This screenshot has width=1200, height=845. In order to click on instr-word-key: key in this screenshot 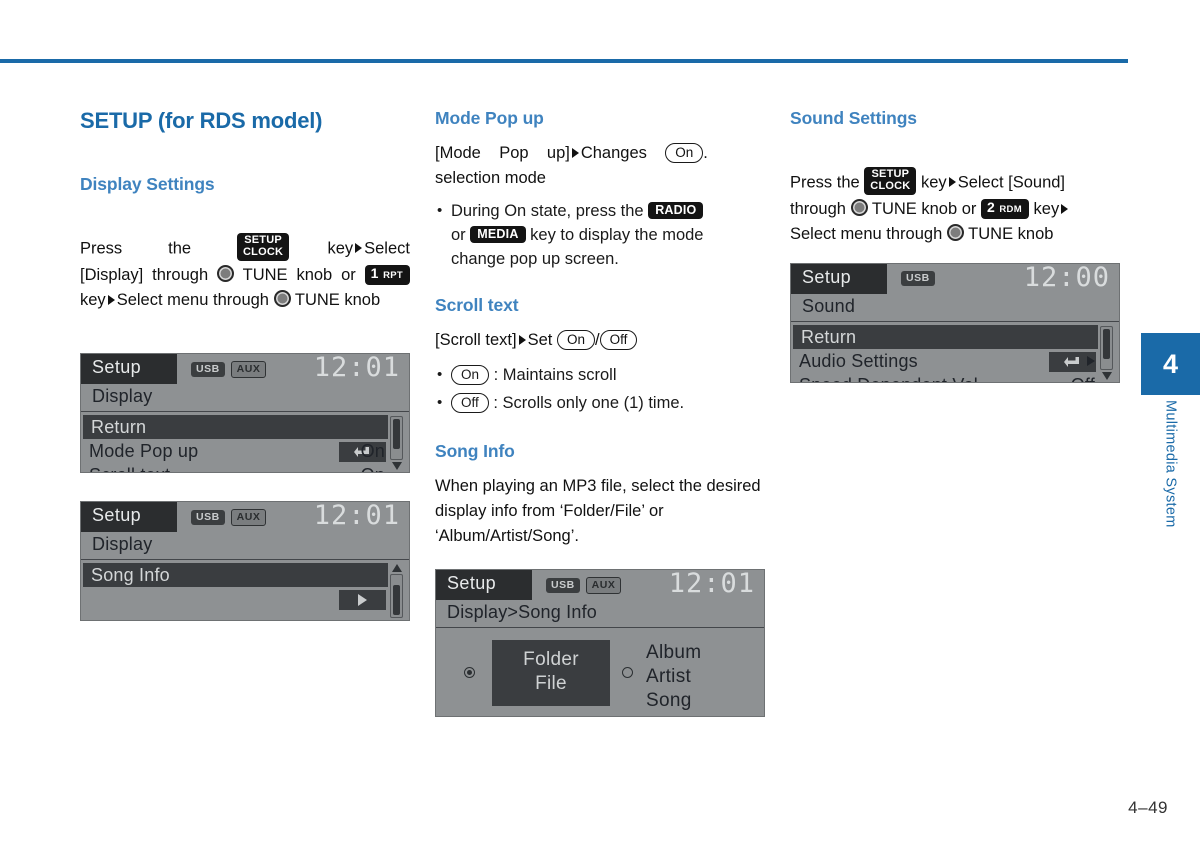, I will do `click(340, 248)`.